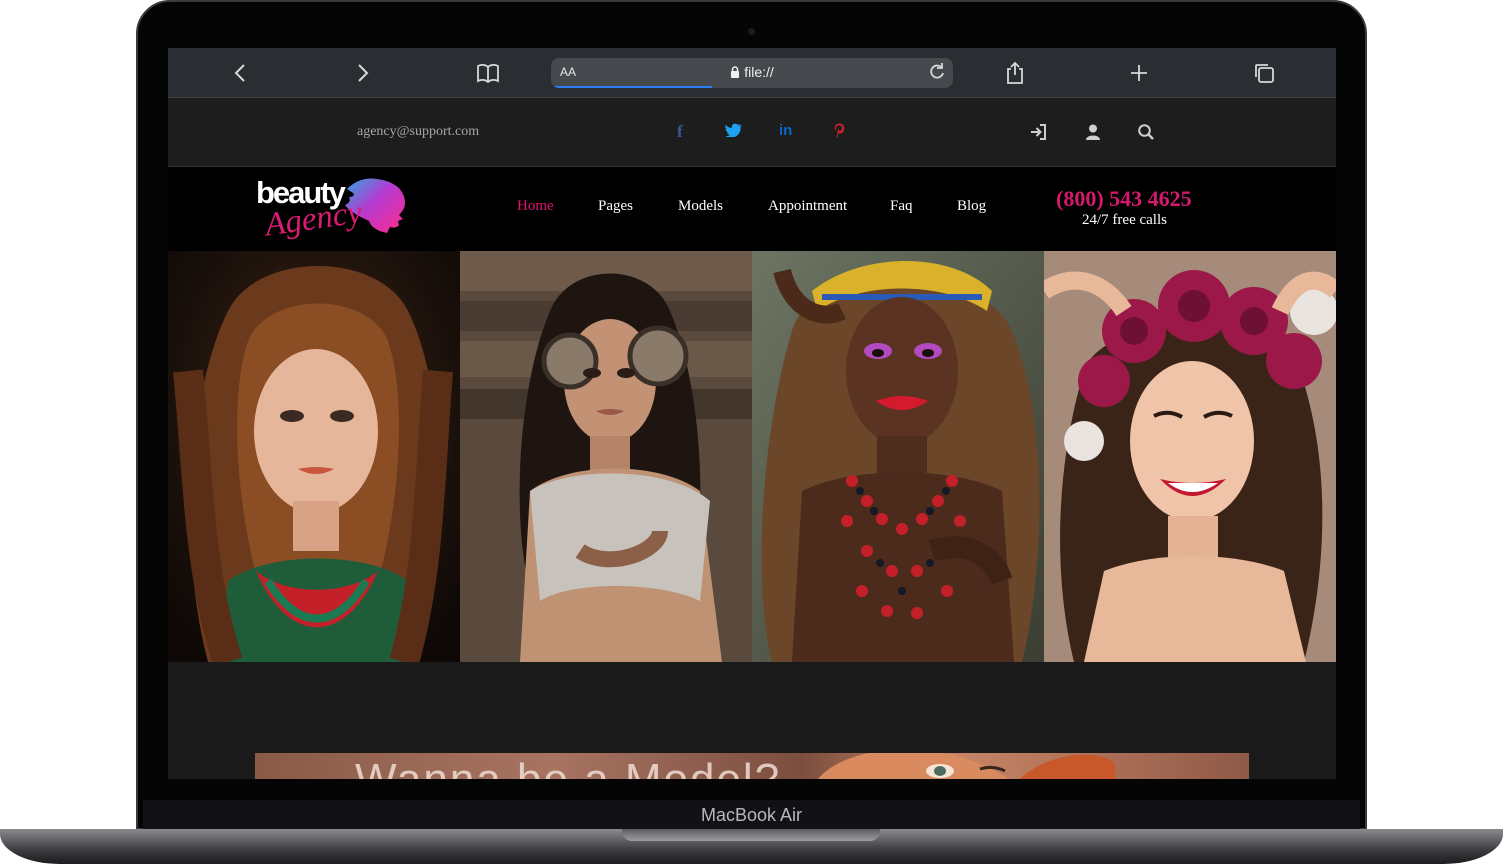  Describe the element at coordinates (632, 87) in the screenshot. I see `load-progress-bar` at that location.